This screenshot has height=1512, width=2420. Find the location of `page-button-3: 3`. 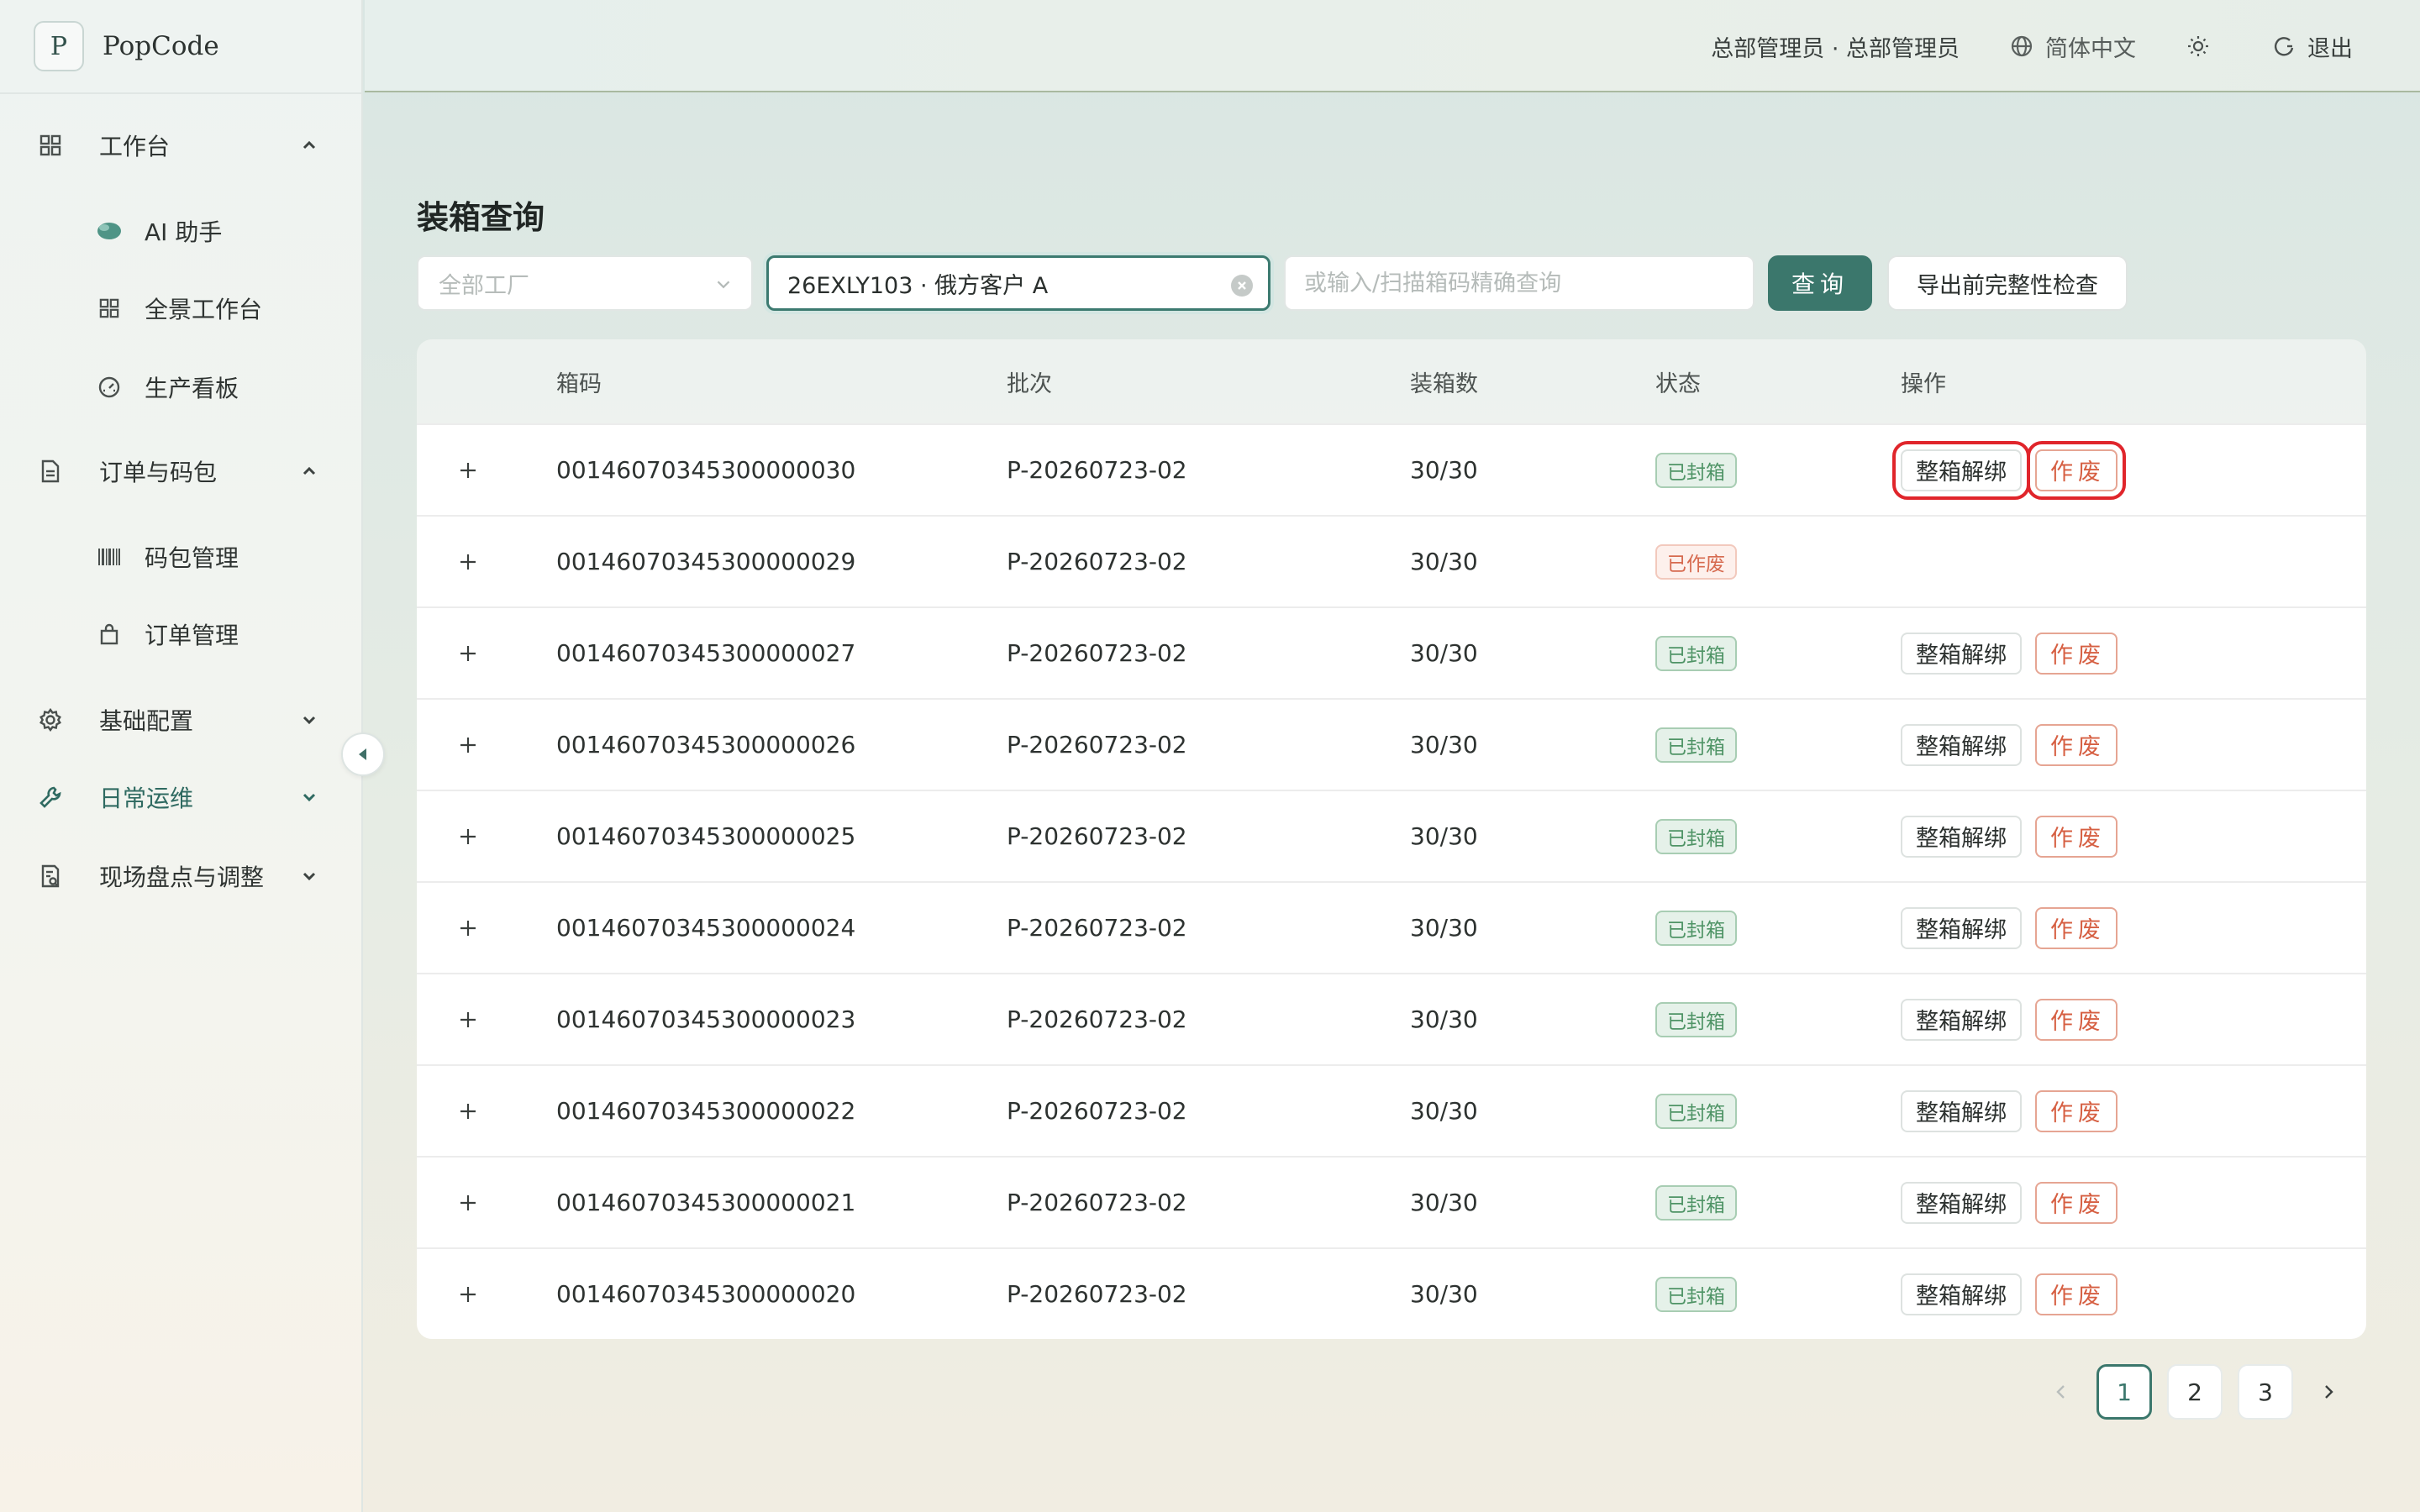

page-button-3: 3 is located at coordinates (2266, 1392).